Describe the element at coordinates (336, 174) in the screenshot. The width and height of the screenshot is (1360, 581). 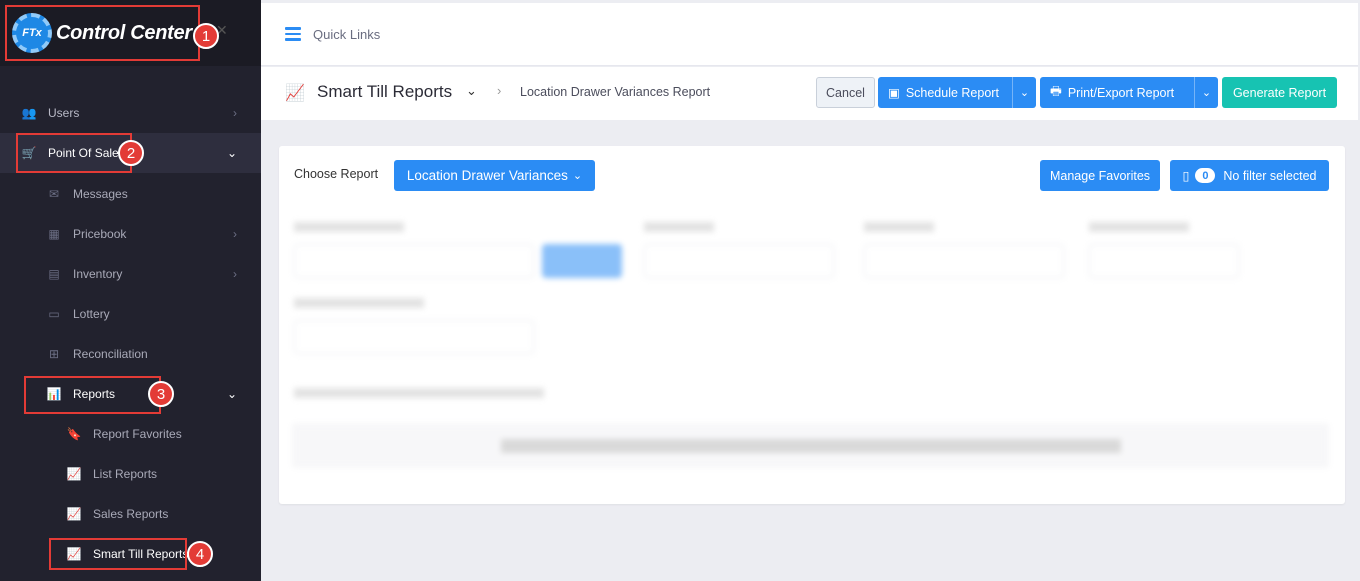
I see `choose-report-label: Choose Report` at that location.